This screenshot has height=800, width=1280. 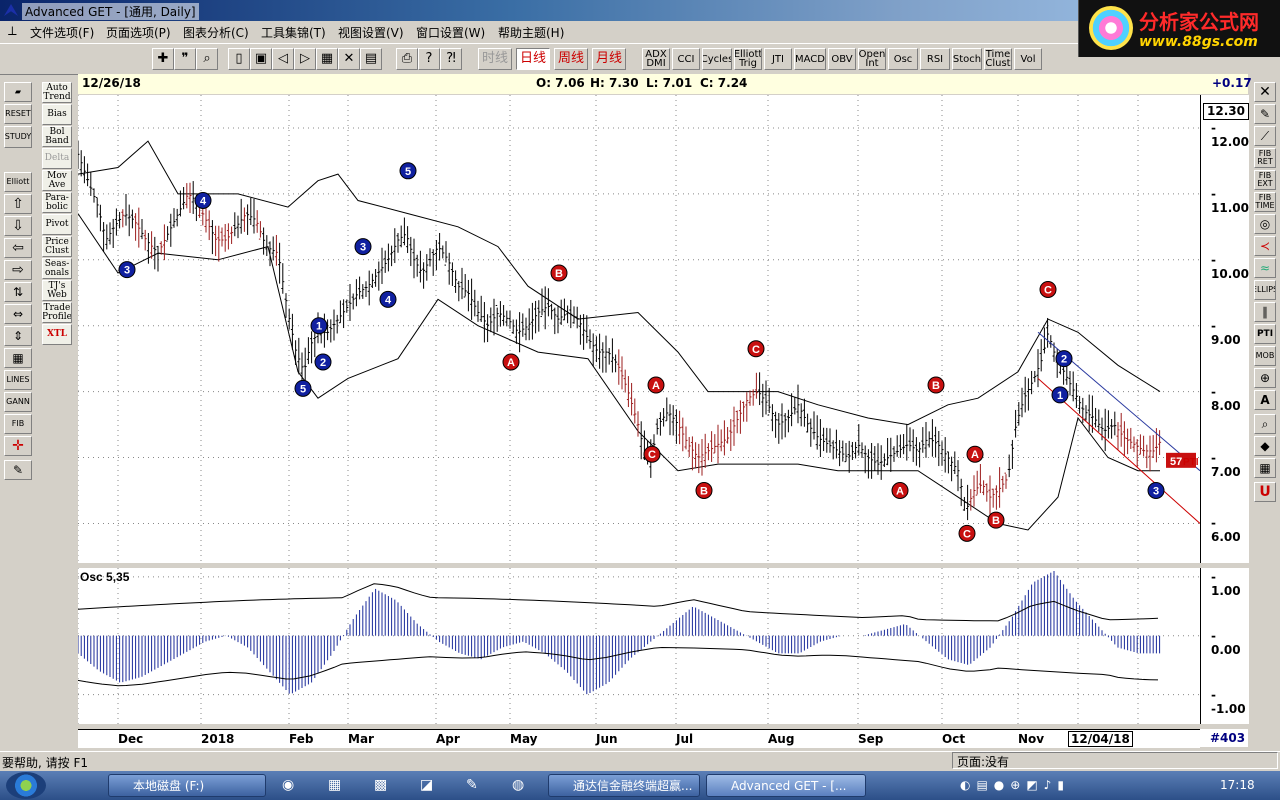 I want to click on study-parabolic: Para- bolic, so click(x=57, y=202).